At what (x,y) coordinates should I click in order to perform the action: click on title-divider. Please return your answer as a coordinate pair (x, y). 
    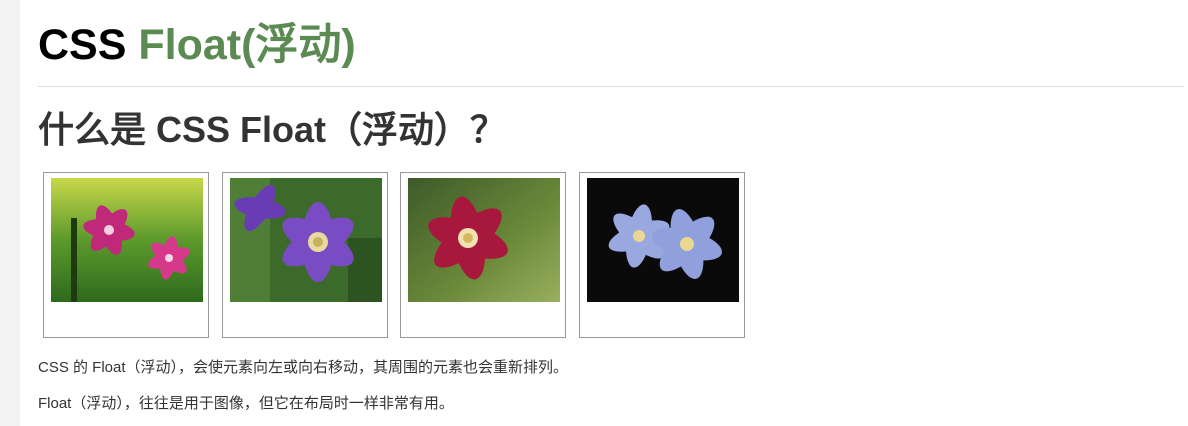
    Looking at the image, I should click on (611, 86).